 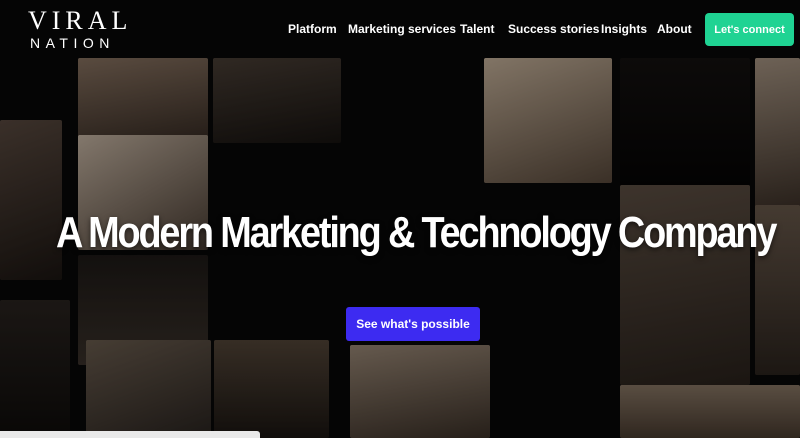 I want to click on nav-item-marketing-services: Marketing services, so click(x=402, y=29).